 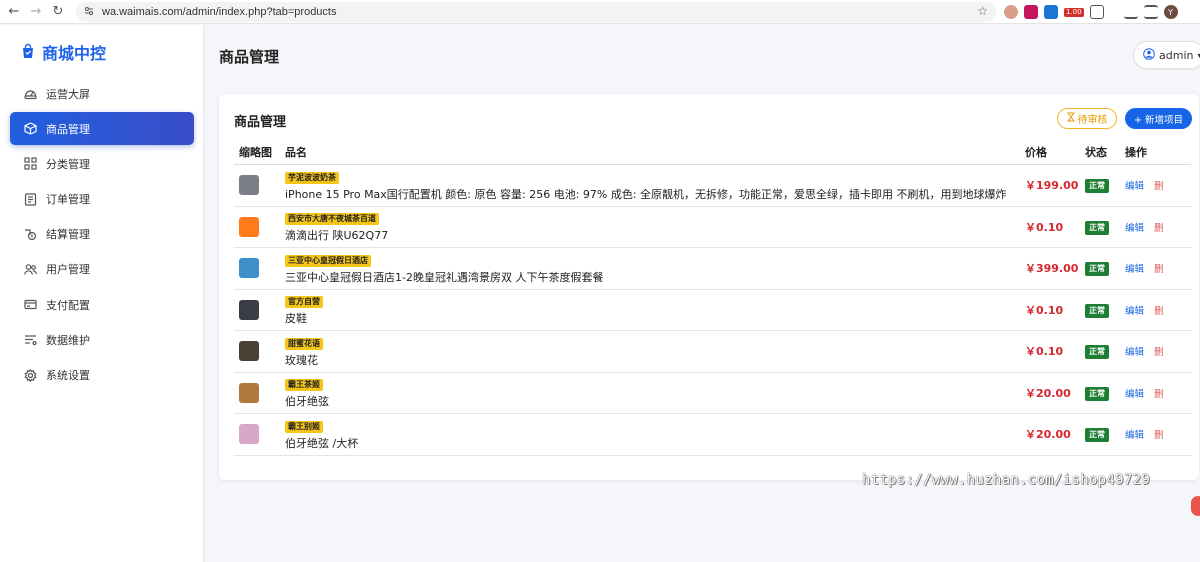 What do you see at coordinates (1051, 12) in the screenshot?
I see `extension-tag-icon` at bounding box center [1051, 12].